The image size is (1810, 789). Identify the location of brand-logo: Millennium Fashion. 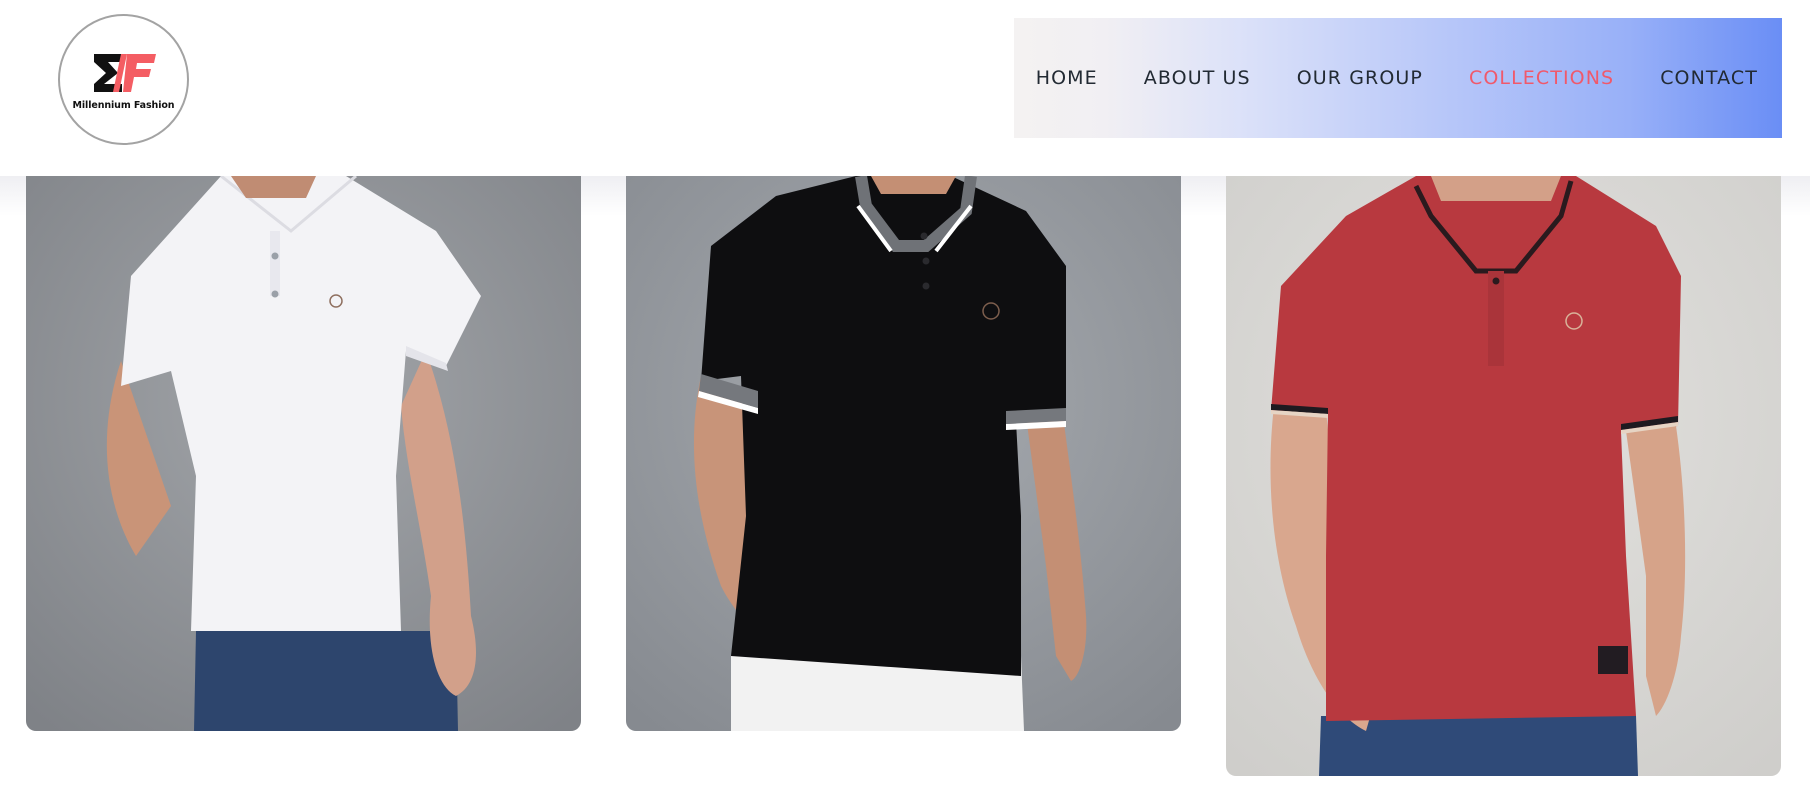
(123, 79).